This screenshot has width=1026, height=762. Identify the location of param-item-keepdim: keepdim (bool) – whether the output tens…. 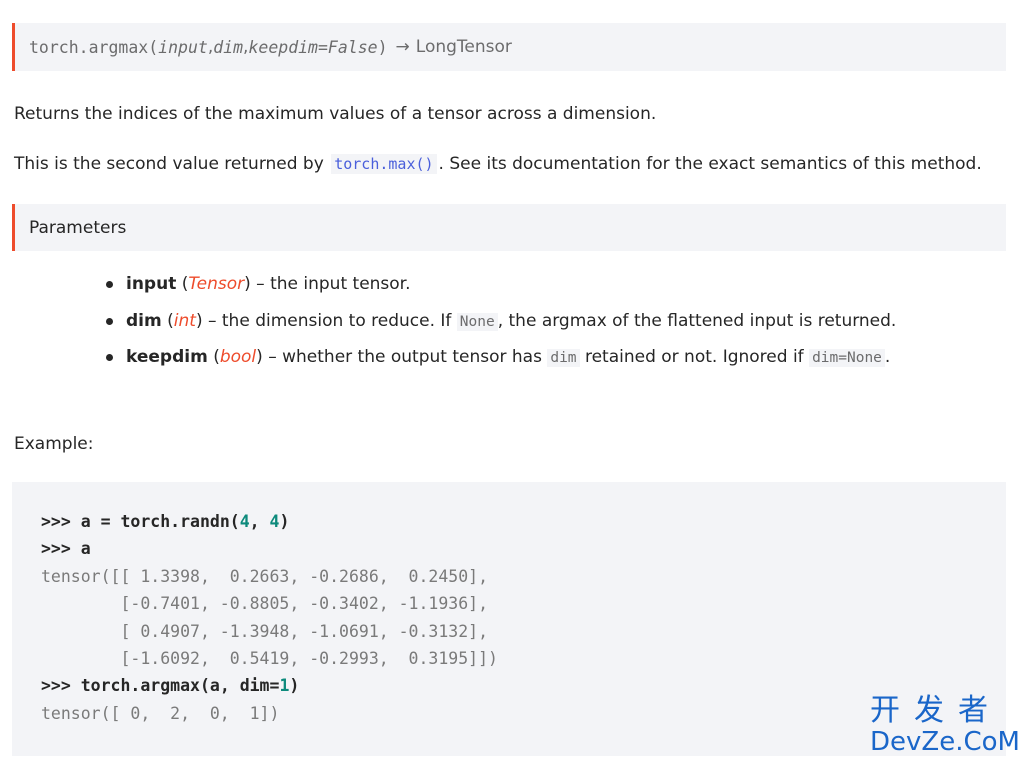
(500, 361).